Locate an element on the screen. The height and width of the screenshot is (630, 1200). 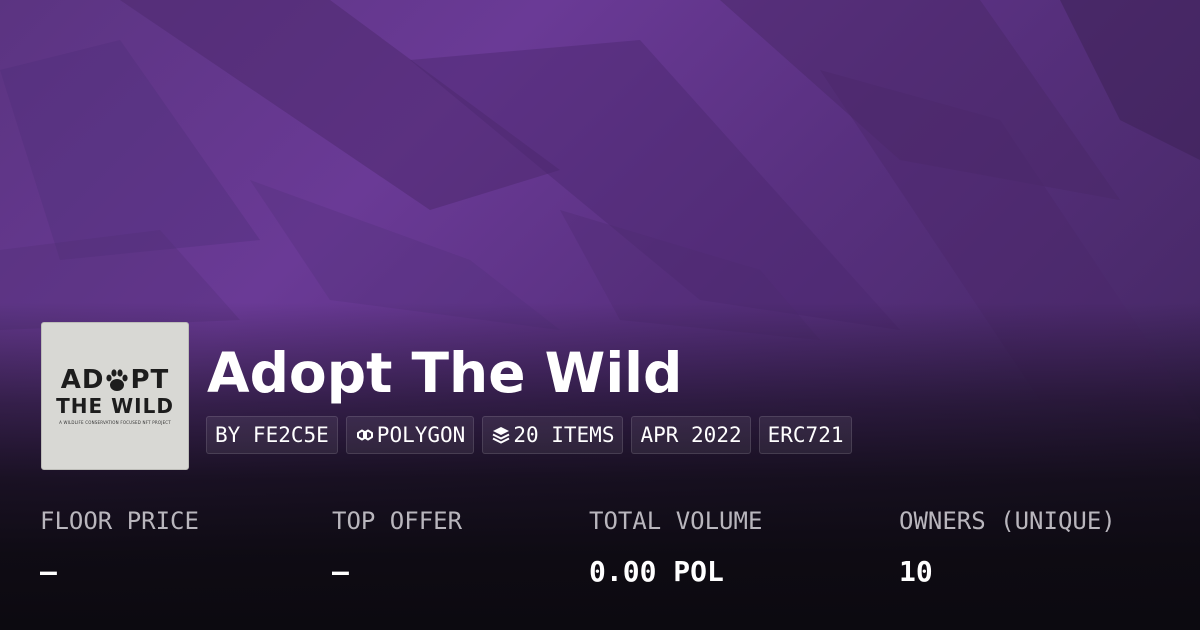
date-label: APR 2022 is located at coordinates (691, 435).